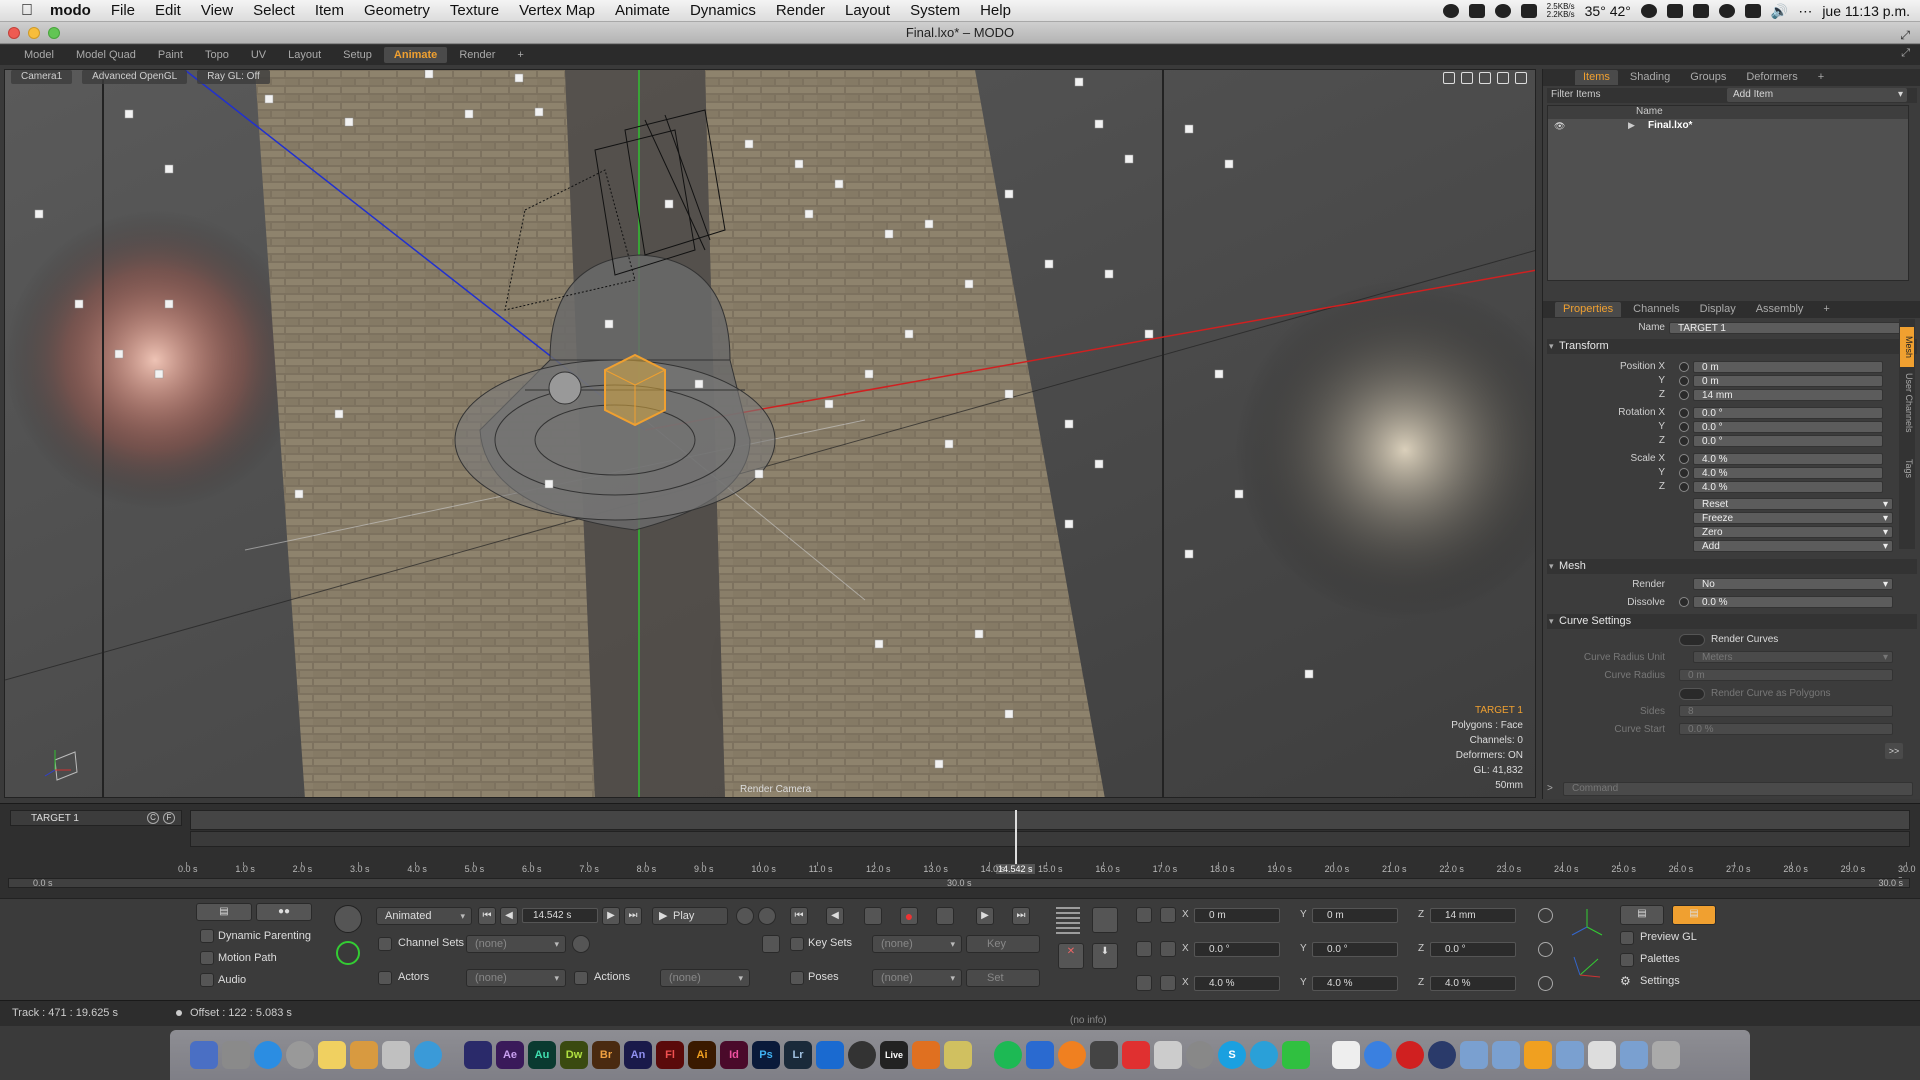 The height and width of the screenshot is (1080, 1920). I want to click on scale-y-field: 4.0 %, so click(1788, 473).